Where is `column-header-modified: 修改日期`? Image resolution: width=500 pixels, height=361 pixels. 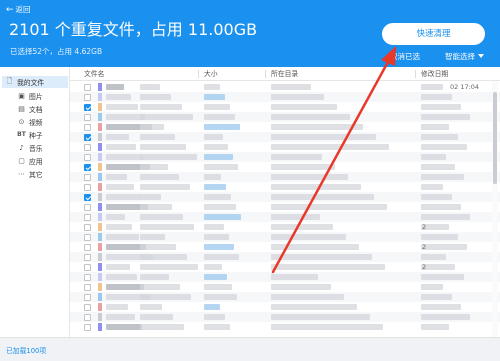
column-header-modified: 修改日期 is located at coordinates (434, 74).